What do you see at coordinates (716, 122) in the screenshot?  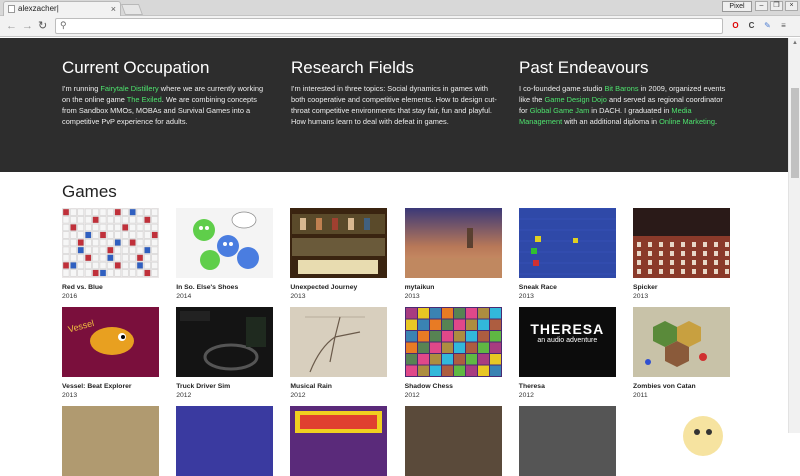 I see `text-span: .` at bounding box center [716, 122].